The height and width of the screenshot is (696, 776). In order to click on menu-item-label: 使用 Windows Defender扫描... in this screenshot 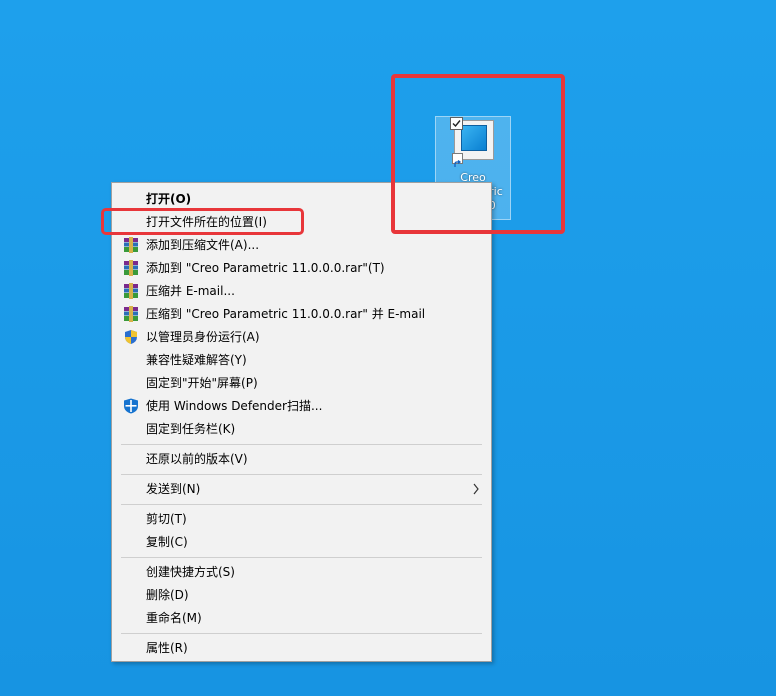, I will do `click(234, 406)`.